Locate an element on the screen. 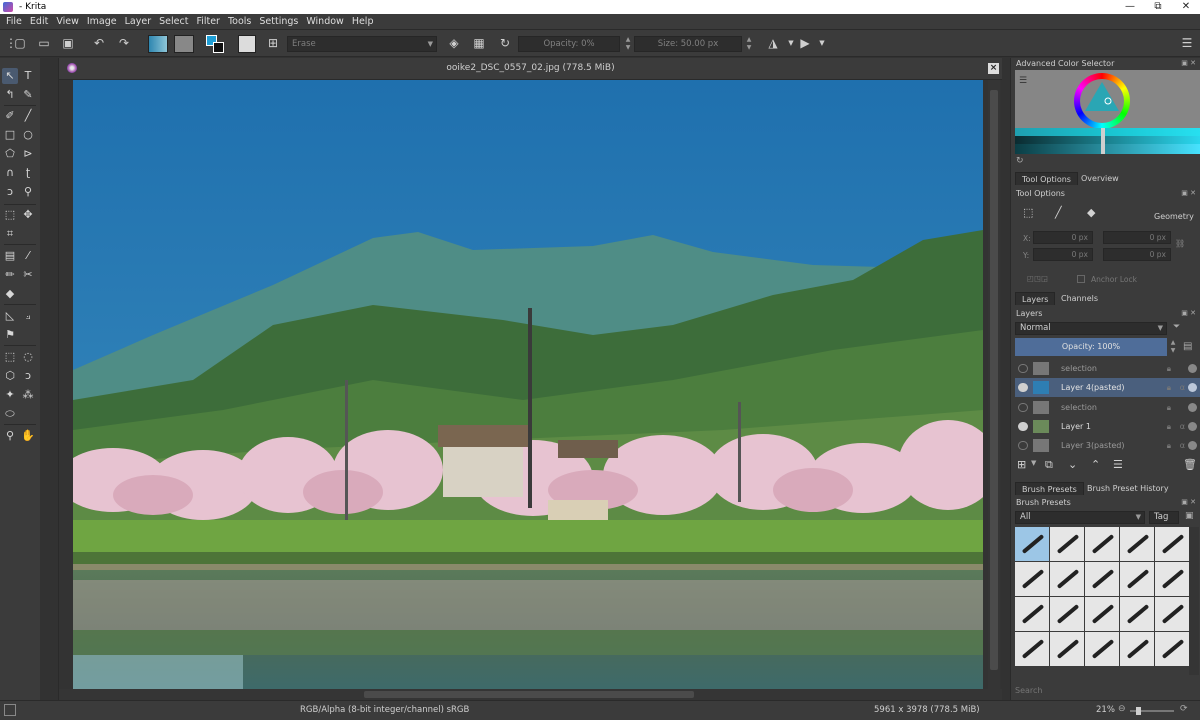  layer-properties-icon: ☰ is located at coordinates (1118, 464).